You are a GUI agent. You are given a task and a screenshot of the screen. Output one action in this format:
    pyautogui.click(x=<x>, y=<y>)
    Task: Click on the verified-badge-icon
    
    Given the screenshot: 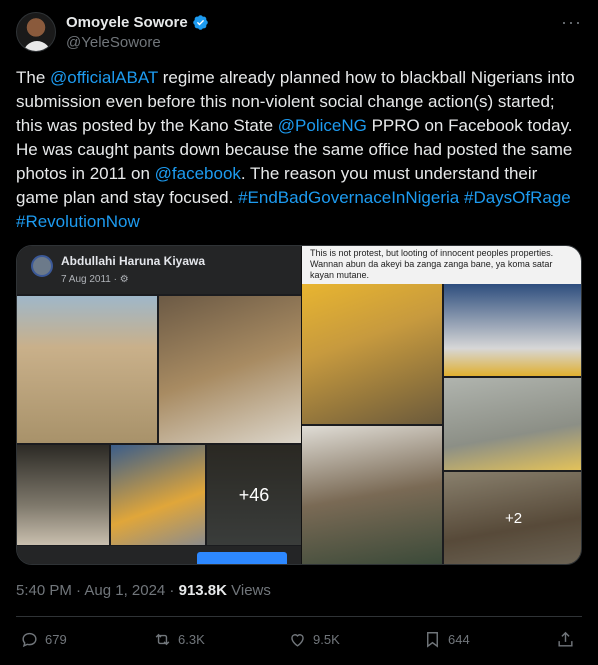 What is the action you would take?
    pyautogui.click(x=200, y=22)
    